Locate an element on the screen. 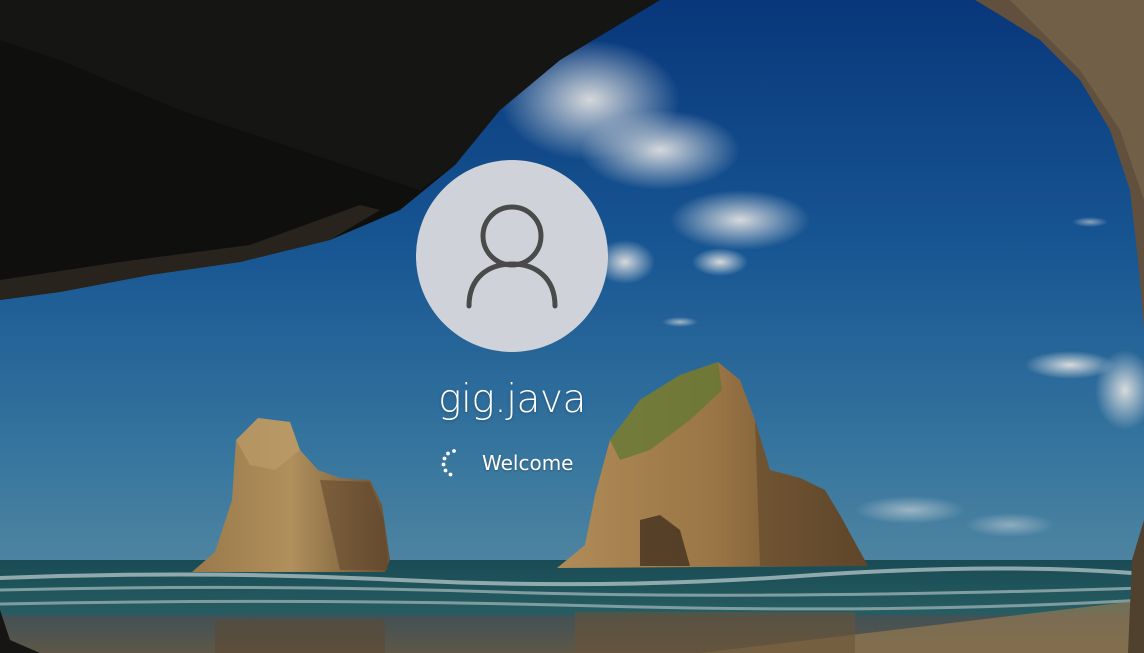 The width and height of the screenshot is (1144, 653). login-status: Welcome is located at coordinates (505, 463).